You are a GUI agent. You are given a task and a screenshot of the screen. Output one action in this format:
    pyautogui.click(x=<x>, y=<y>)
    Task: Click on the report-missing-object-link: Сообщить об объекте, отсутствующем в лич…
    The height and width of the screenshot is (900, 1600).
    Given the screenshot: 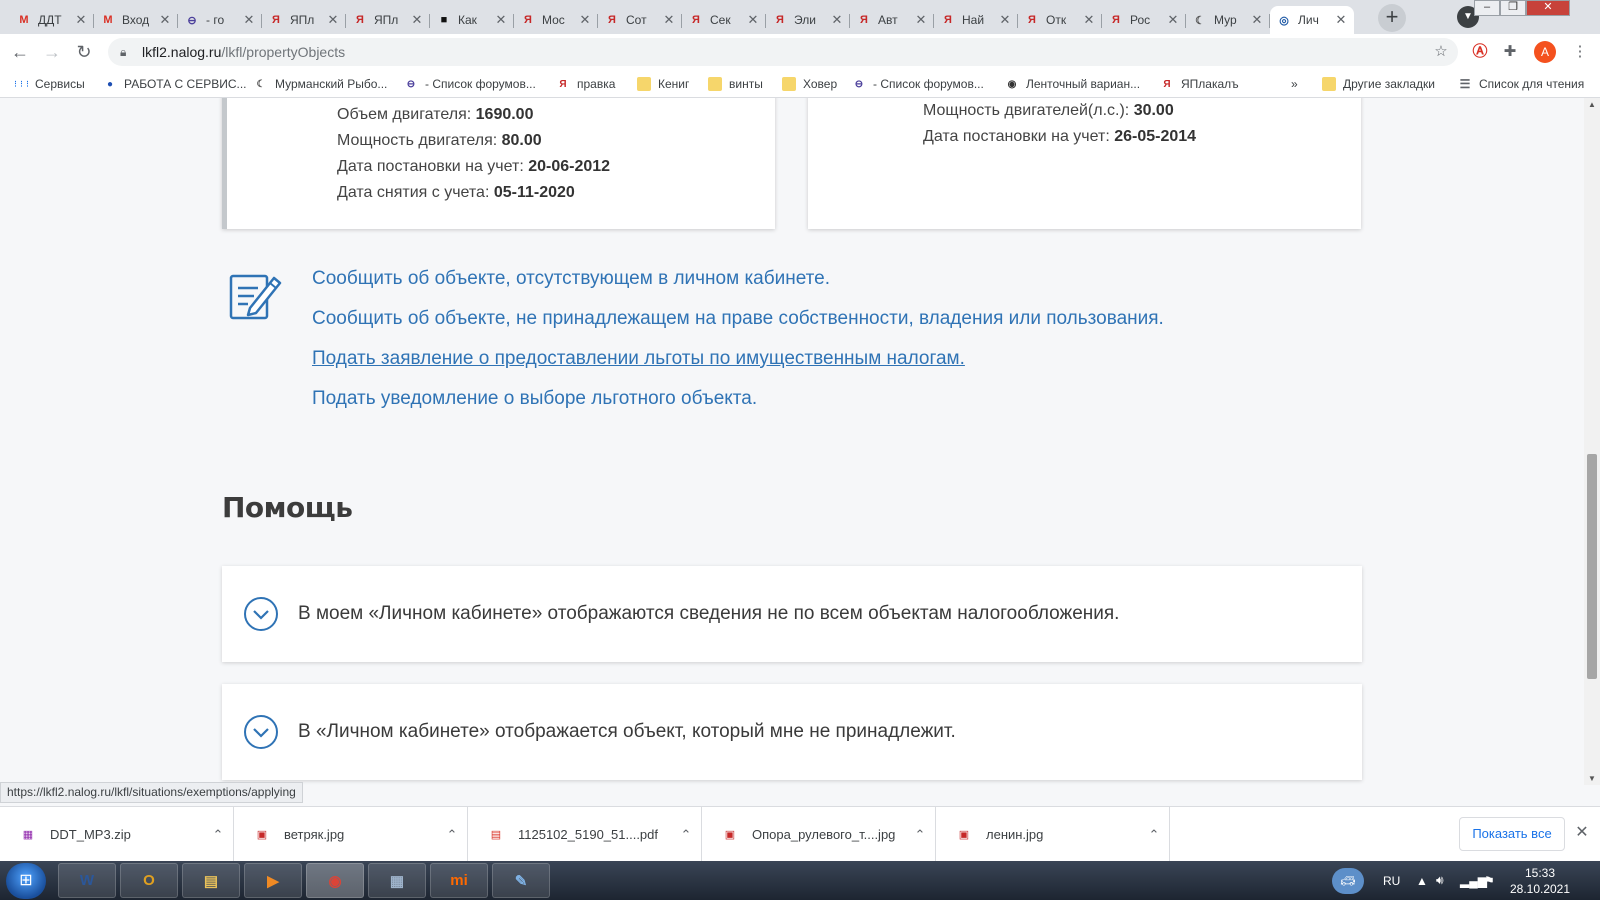 What is the action you would take?
    pyautogui.click(x=571, y=279)
    